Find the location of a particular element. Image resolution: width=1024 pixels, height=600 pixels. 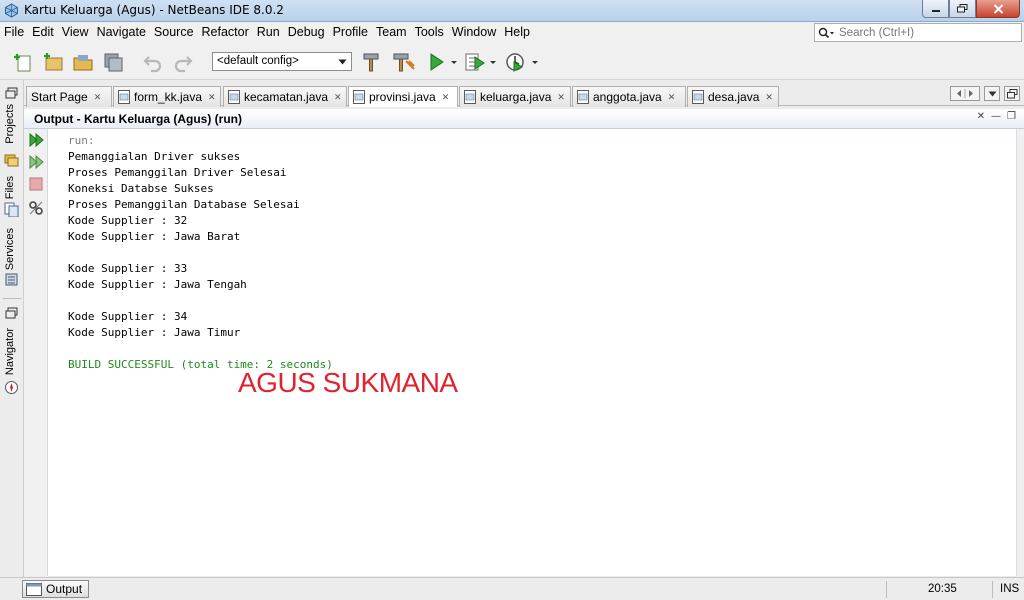

menu-profile: Profile is located at coordinates (350, 32).